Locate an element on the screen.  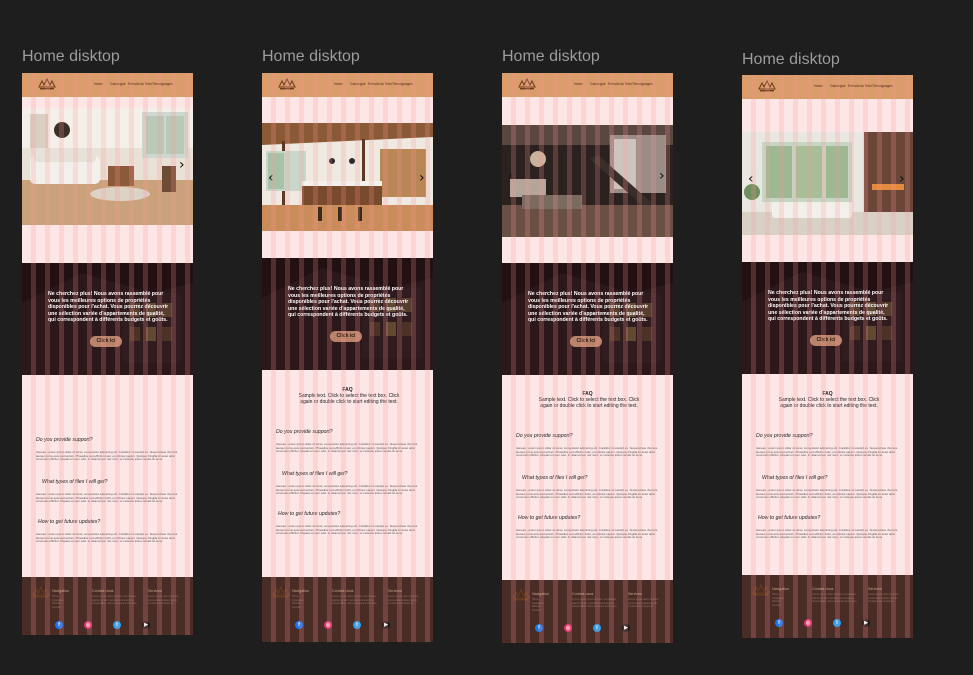
site-header: Home Catalogue Rebuild du Bien Témoignages is located at coordinates (347, 85).